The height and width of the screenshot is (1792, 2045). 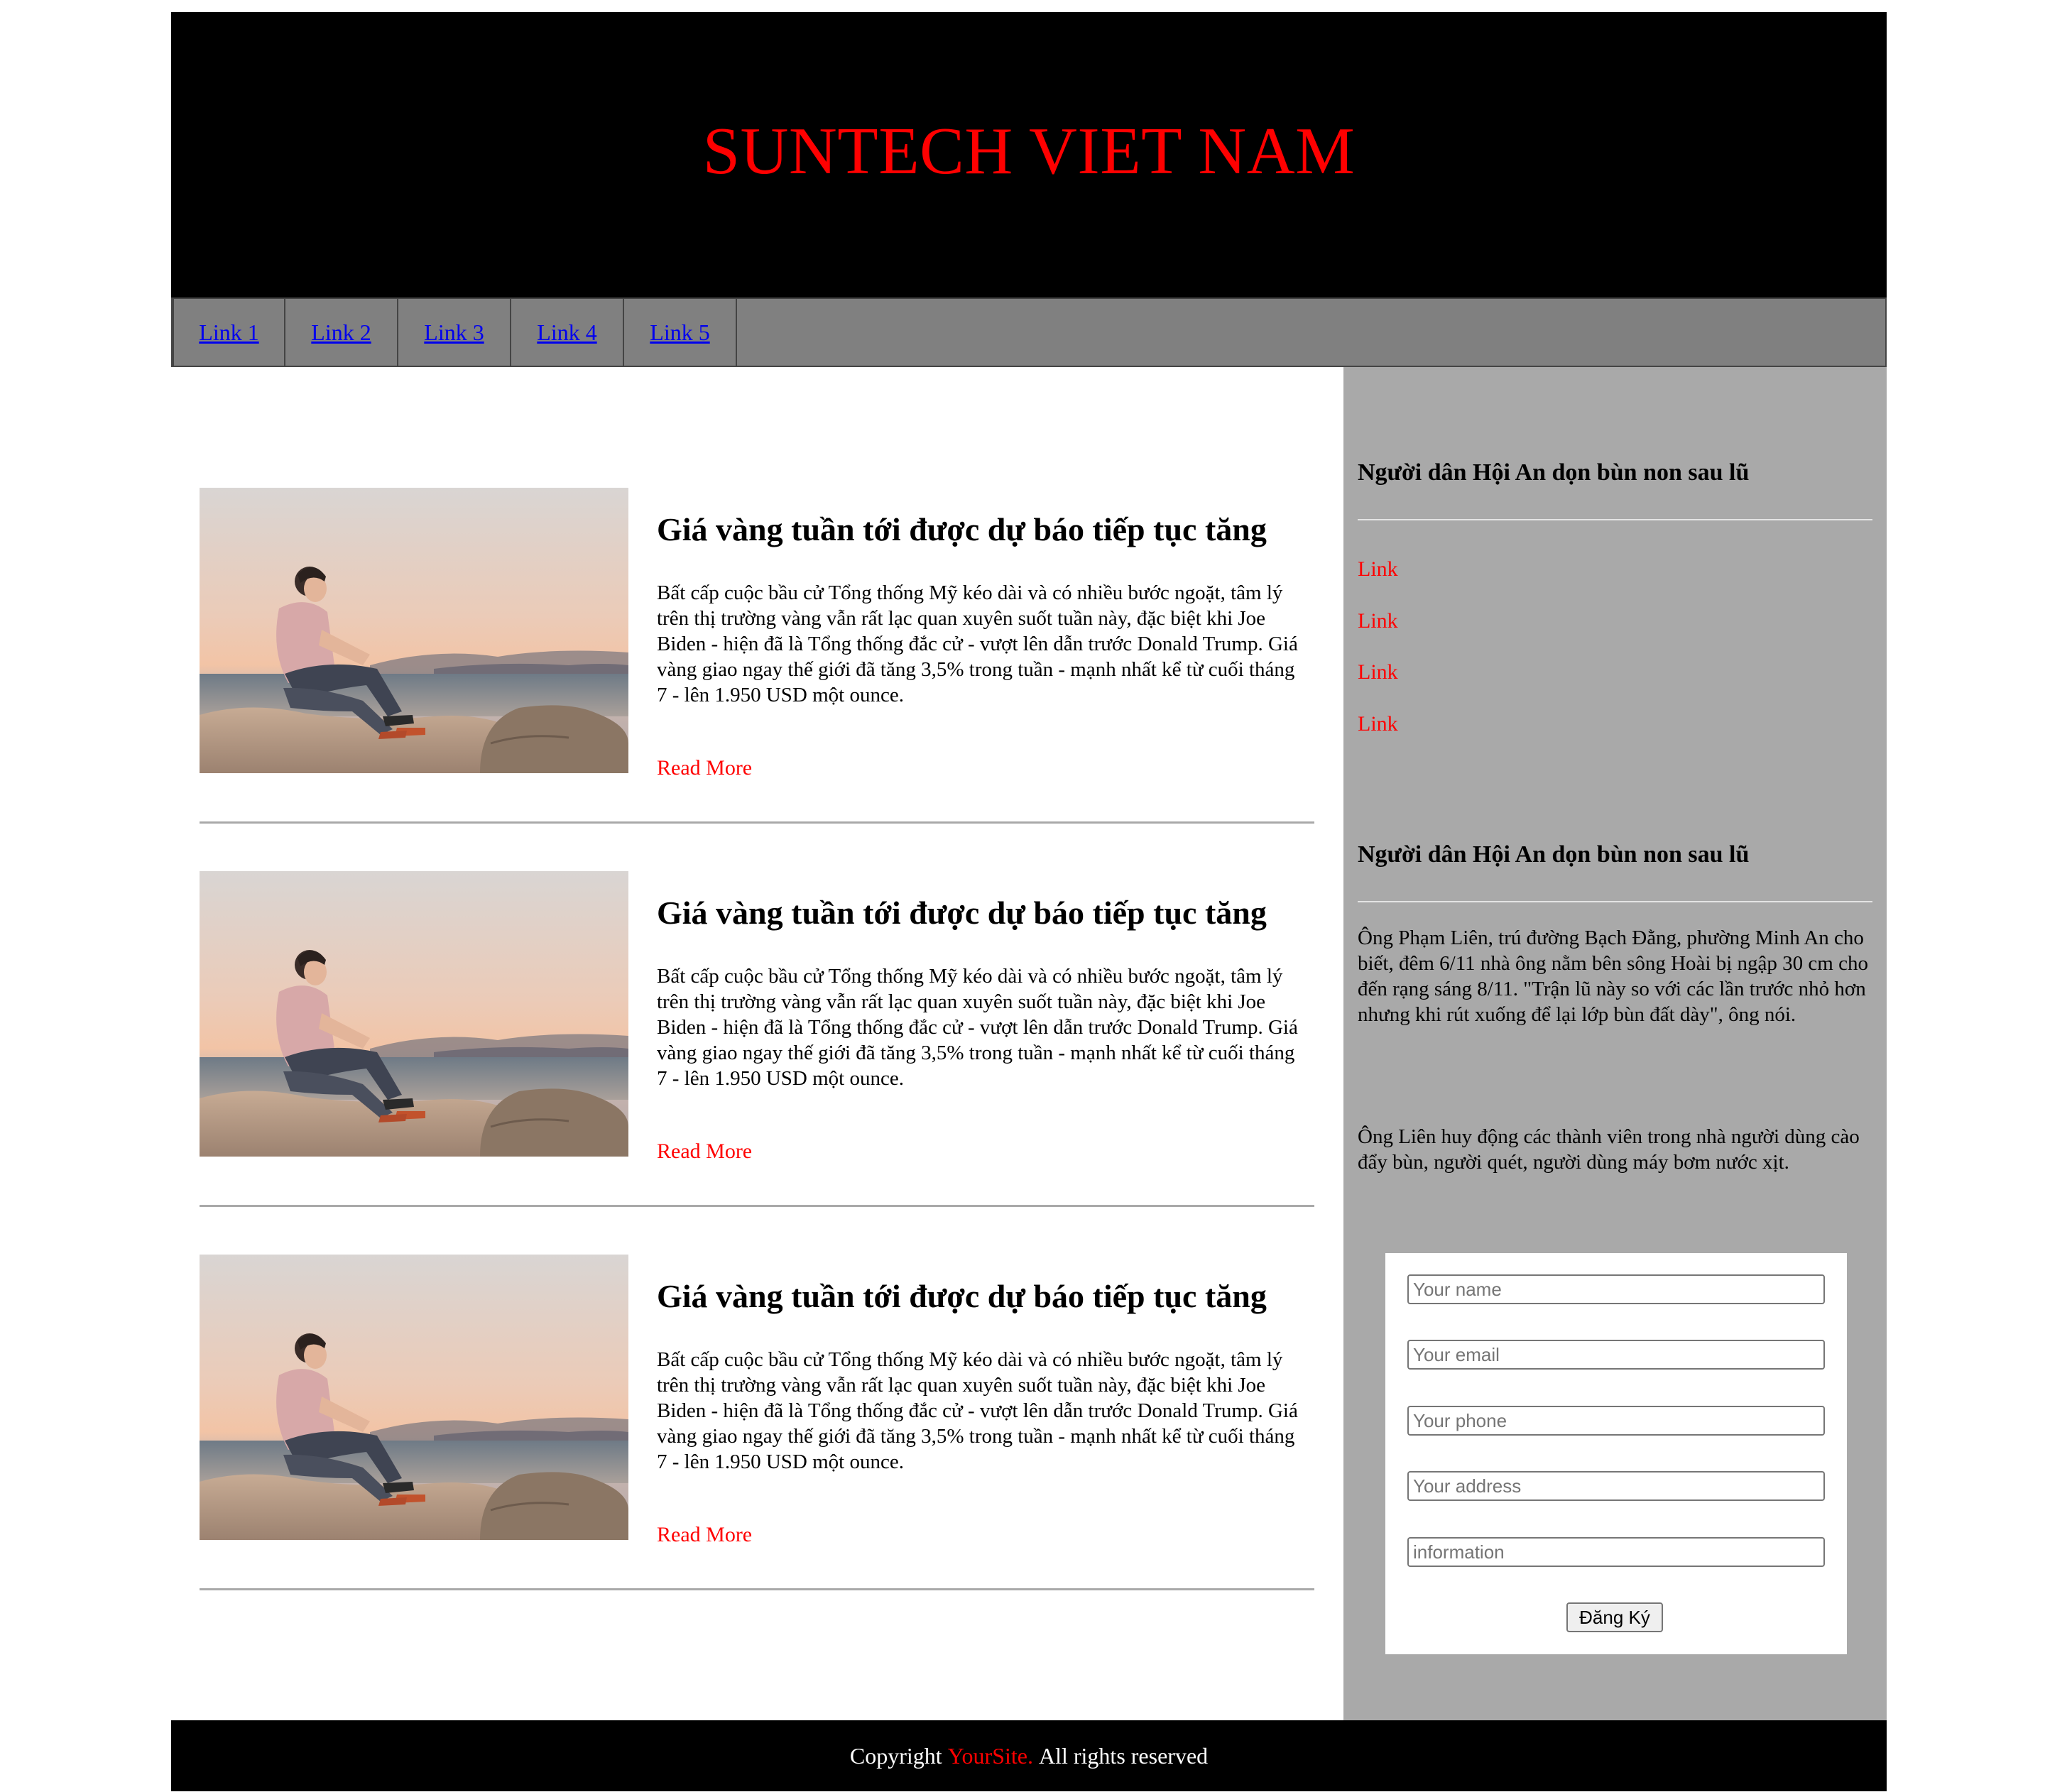 I want to click on name-input, so click(x=1616, y=1289).